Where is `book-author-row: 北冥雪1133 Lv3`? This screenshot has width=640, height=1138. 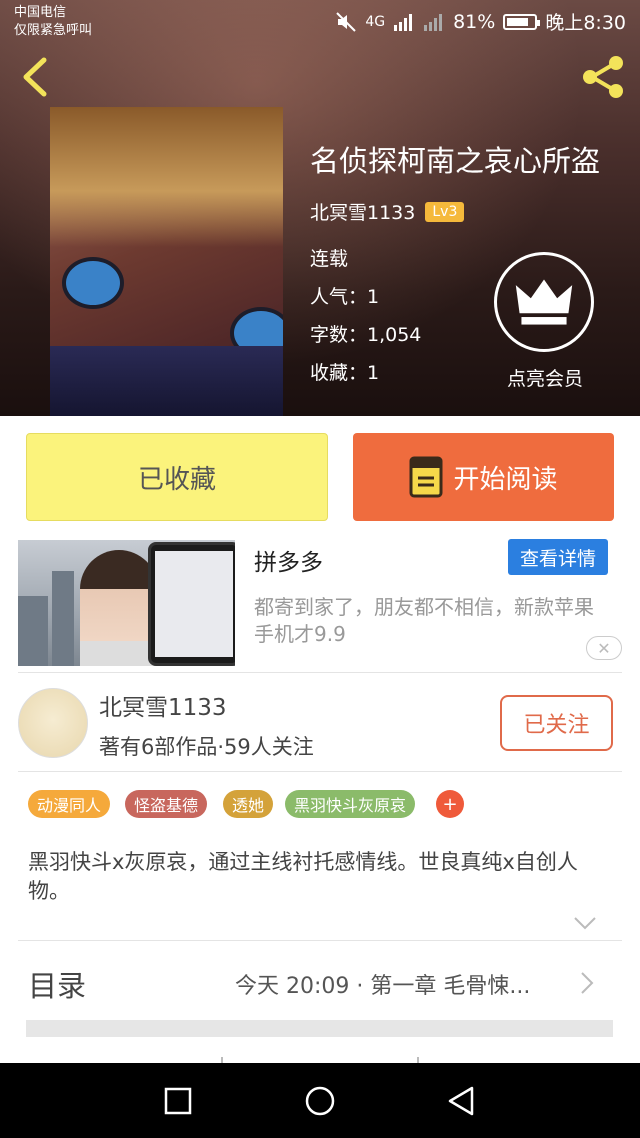 book-author-row: 北冥雪1133 Lv3 is located at coordinates (387, 211).